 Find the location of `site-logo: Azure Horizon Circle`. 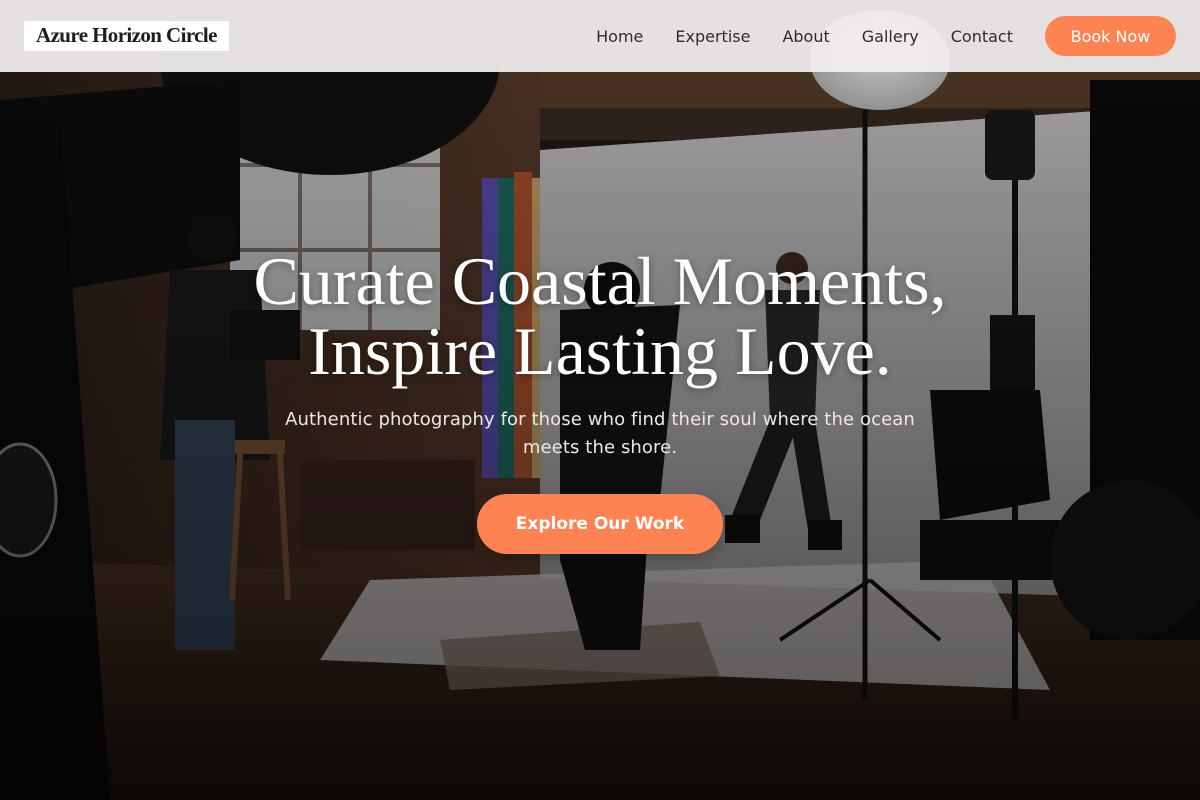

site-logo: Azure Horizon Circle is located at coordinates (126, 36).